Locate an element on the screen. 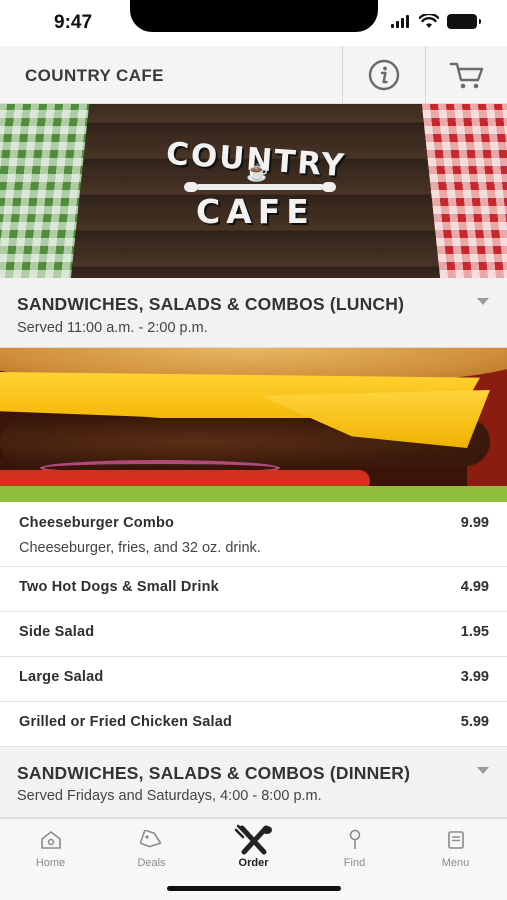 The height and width of the screenshot is (900, 507). item-name: Cheeseburger Combo is located at coordinates (97, 523).